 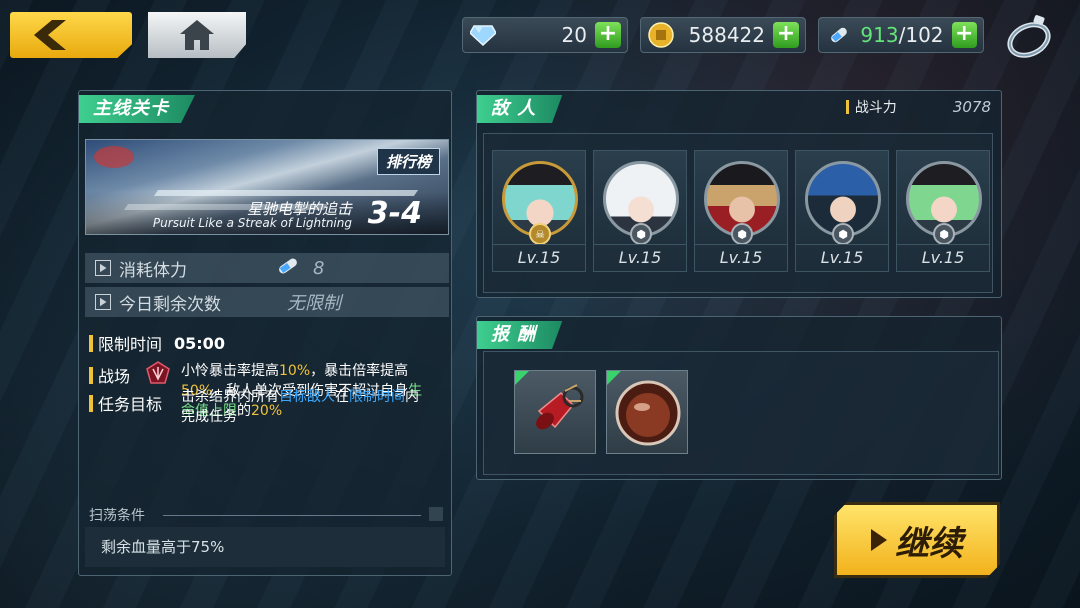 I want to click on combat-power-value: 3078, so click(x=971, y=107).